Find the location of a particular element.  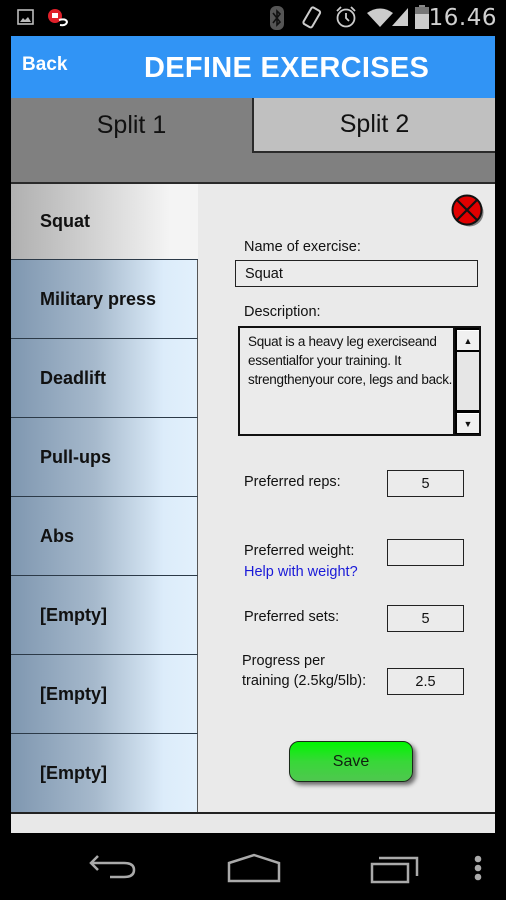

help-with-weight-link: Help with weight? is located at coordinates (301, 572).